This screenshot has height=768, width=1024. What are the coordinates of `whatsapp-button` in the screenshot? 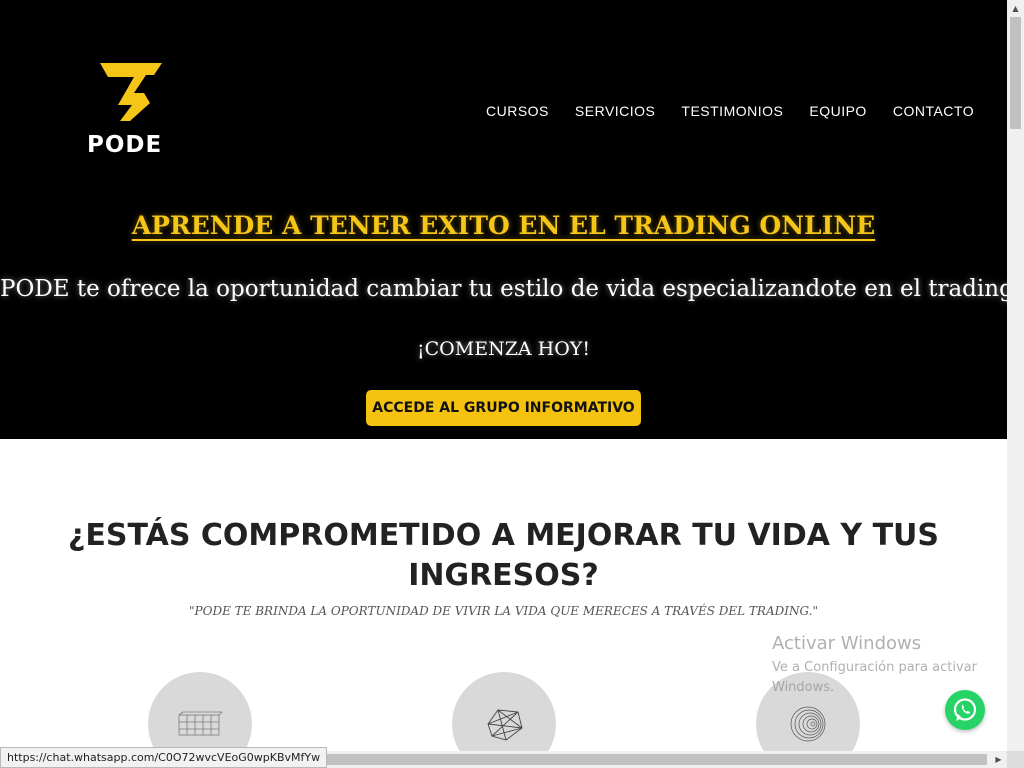 It's located at (965, 710).